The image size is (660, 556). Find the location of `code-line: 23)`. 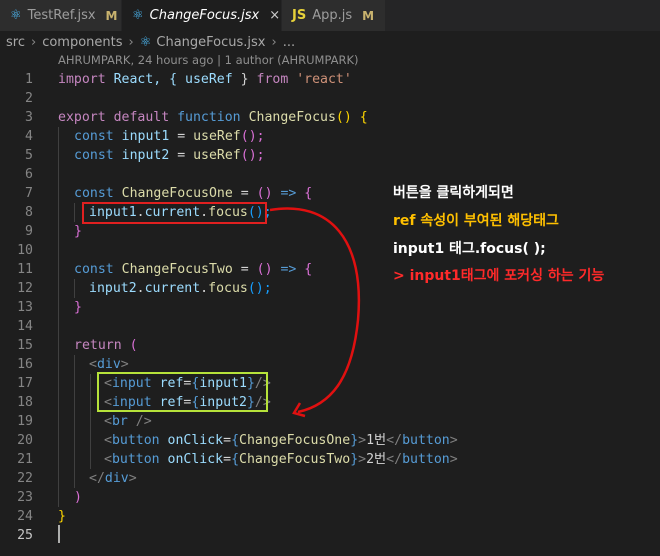

code-line: 23) is located at coordinates (330, 497).